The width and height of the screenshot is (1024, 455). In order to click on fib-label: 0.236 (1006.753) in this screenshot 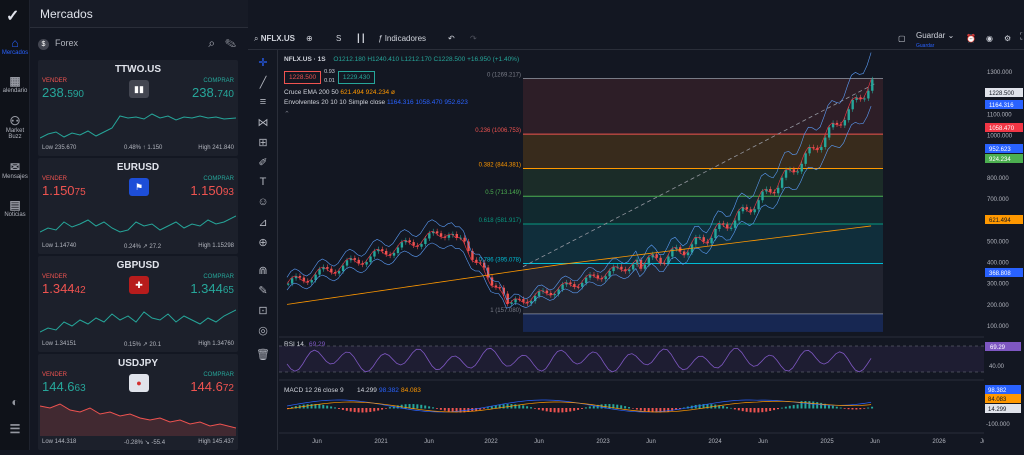, I will do `click(498, 131)`.